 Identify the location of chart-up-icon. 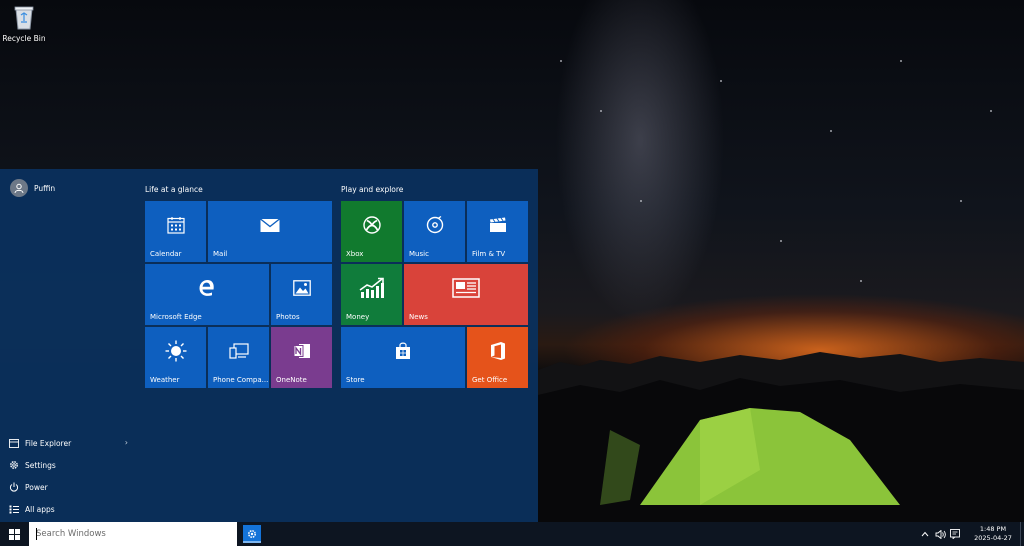
(372, 290).